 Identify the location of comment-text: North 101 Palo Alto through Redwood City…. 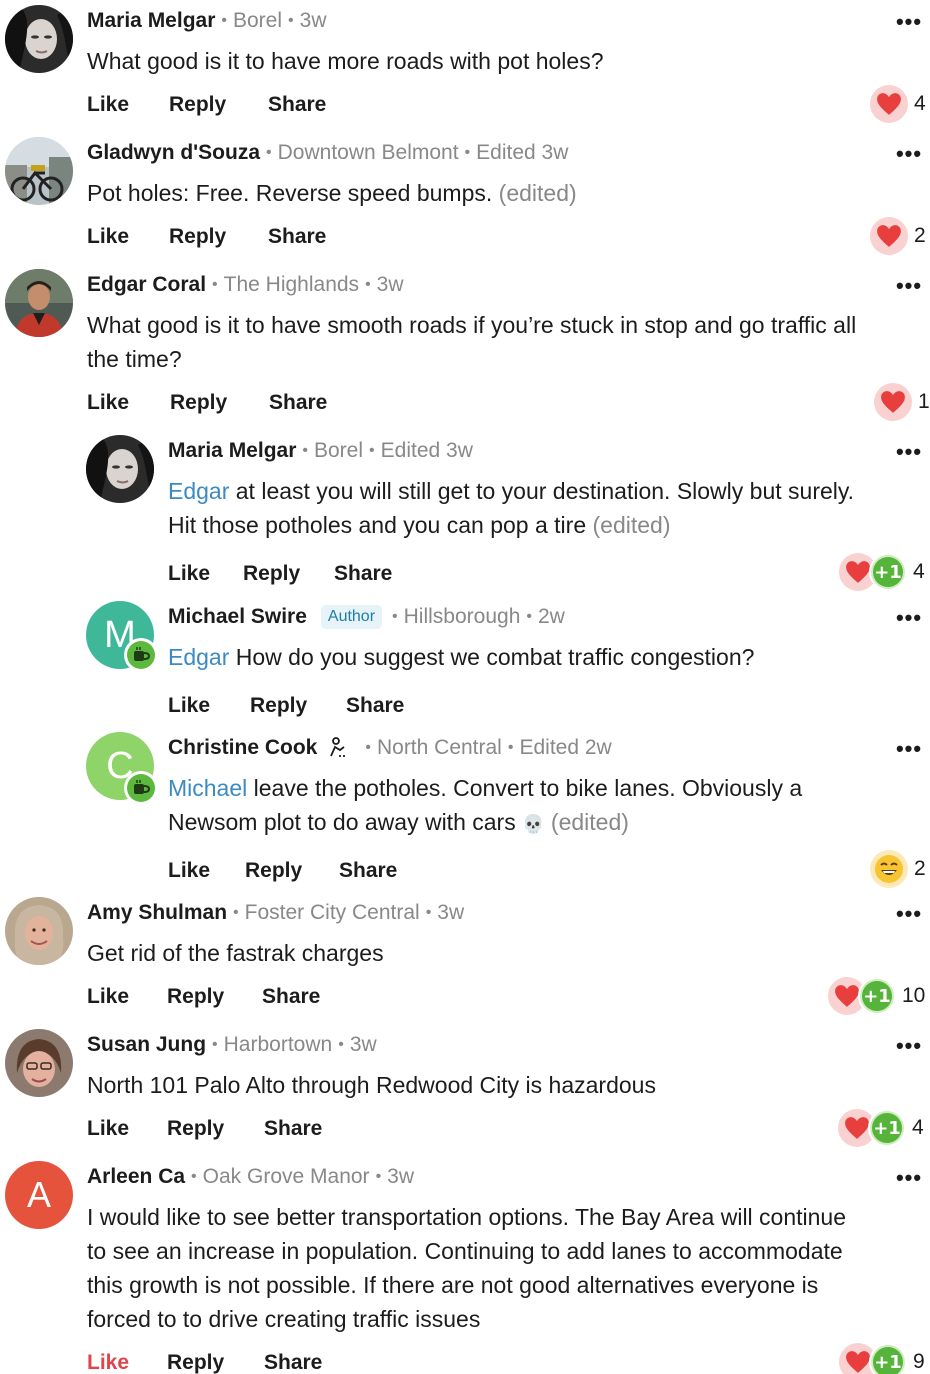
(371, 1085).